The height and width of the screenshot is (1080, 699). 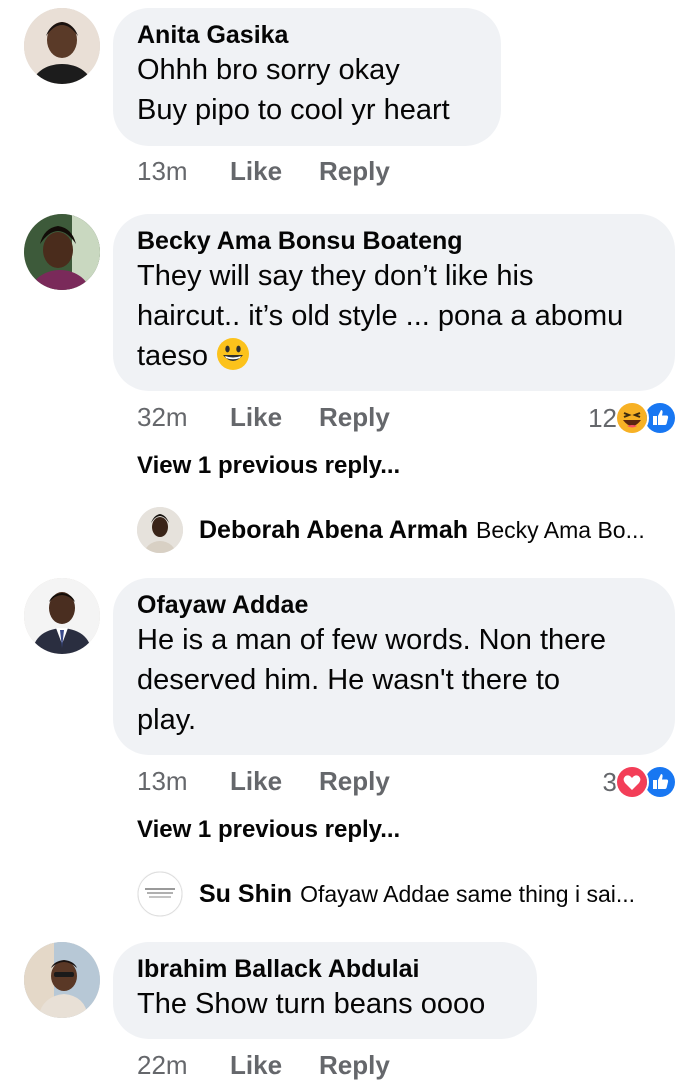 I want to click on comment-text-line: He is a man of few words. Non there, so click(x=372, y=640).